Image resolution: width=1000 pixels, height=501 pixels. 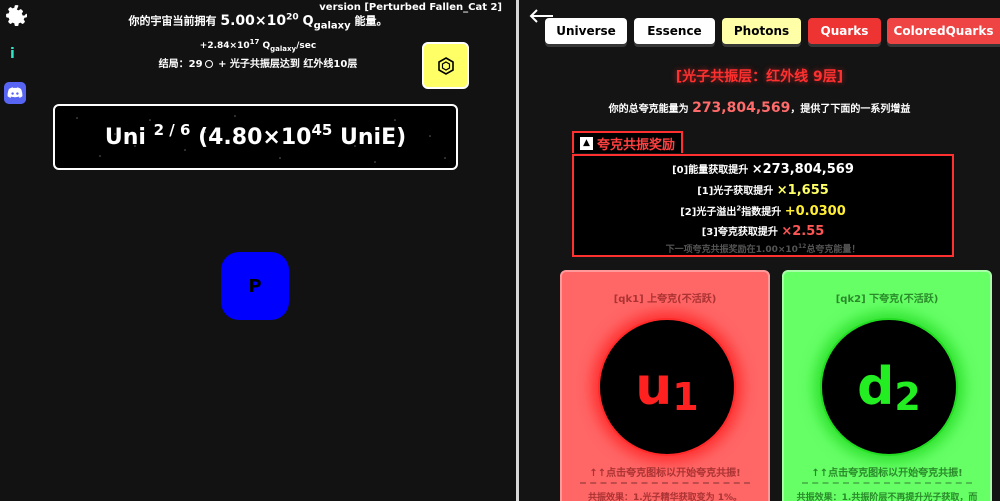 What do you see at coordinates (759, 77) in the screenshot?
I see `resonance-layer-title: [光子共振层：红外线 9层]` at bounding box center [759, 77].